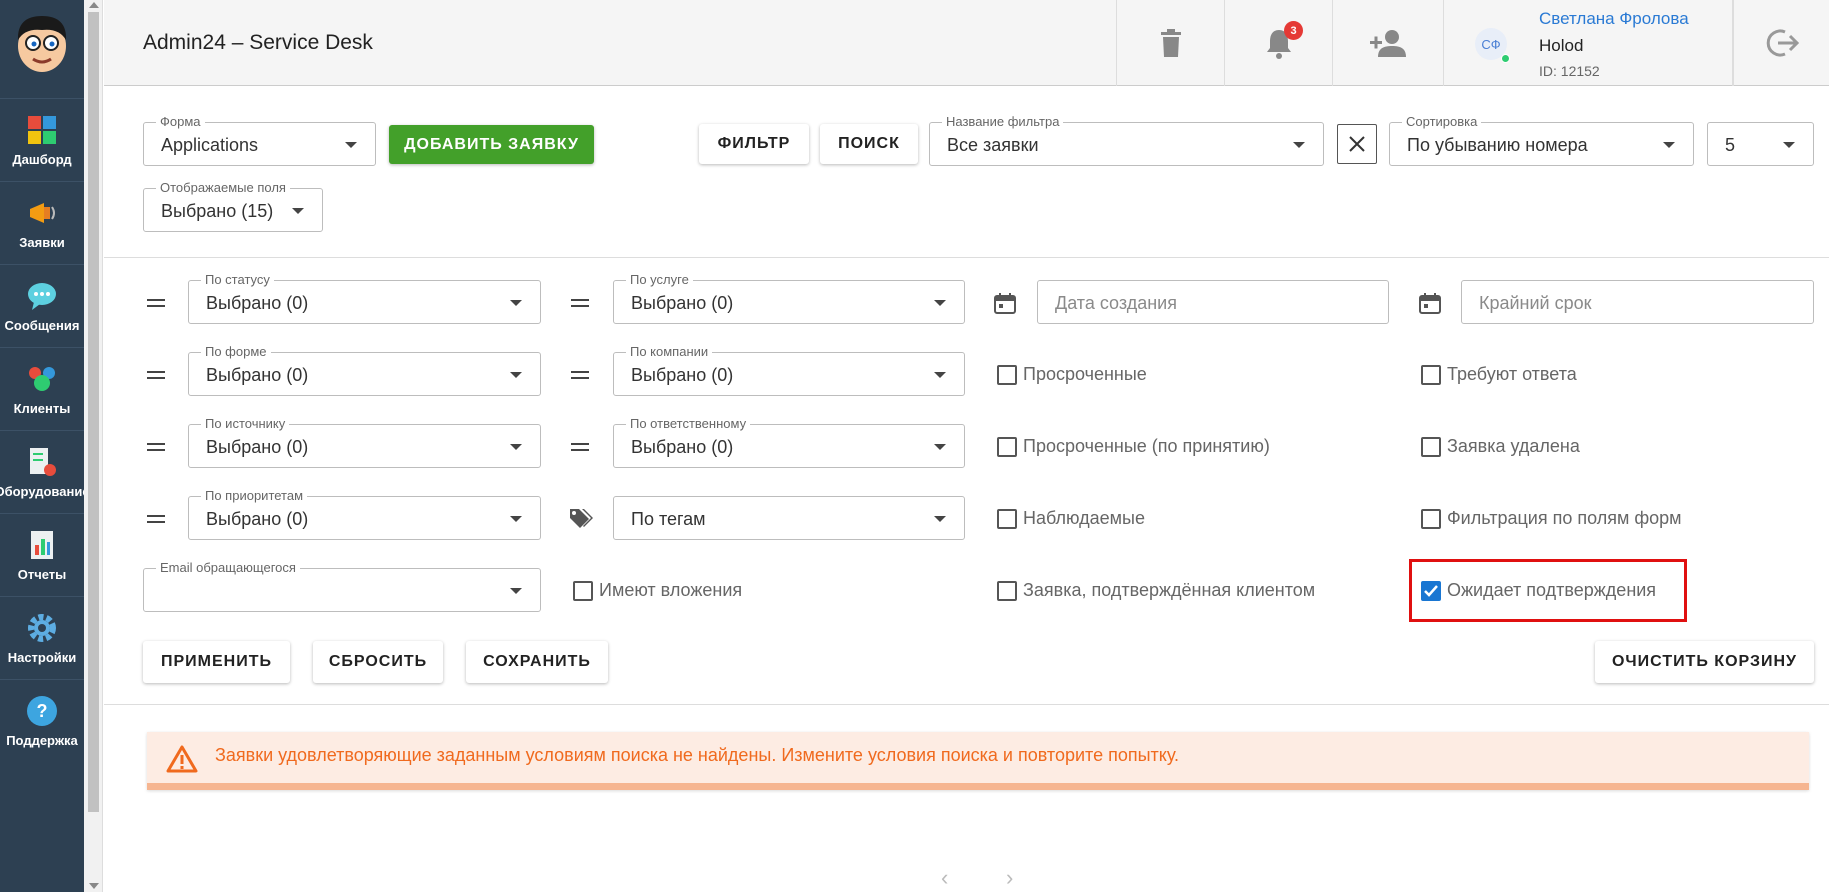  Describe the element at coordinates (1704, 662) in the screenshot. I see `clear-trash-button: ОЧИСТИТЬ КОРЗИНУ` at that location.